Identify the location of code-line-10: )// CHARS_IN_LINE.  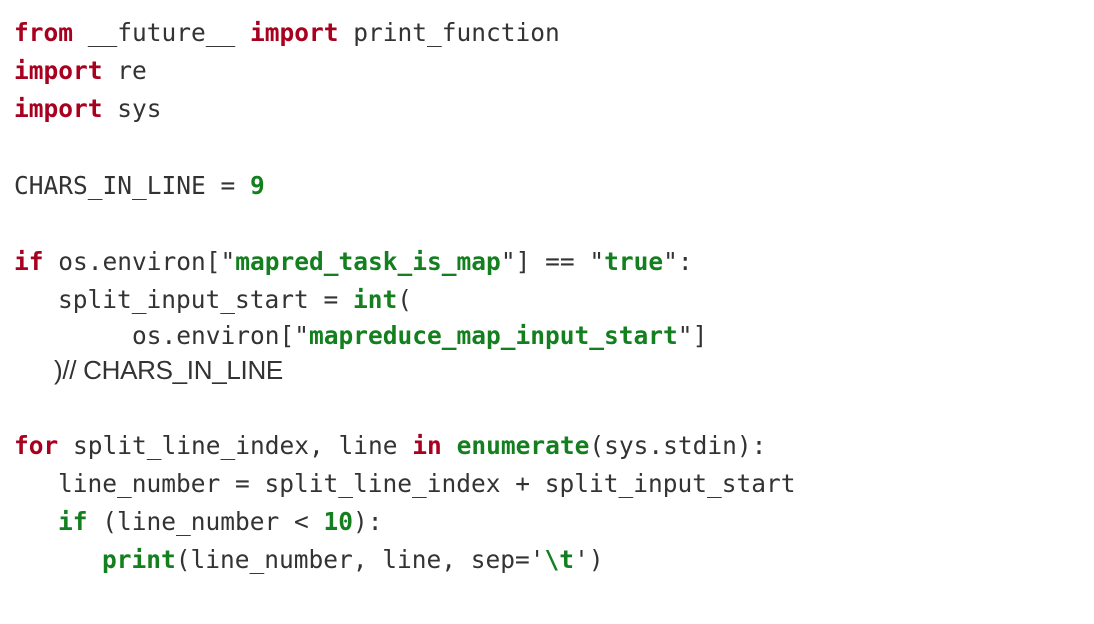
(549, 370).